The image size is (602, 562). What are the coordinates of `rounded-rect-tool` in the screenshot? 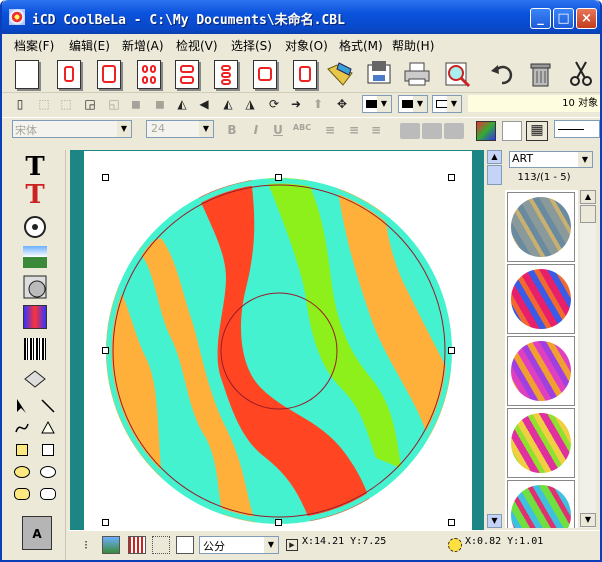 It's located at (48, 494).